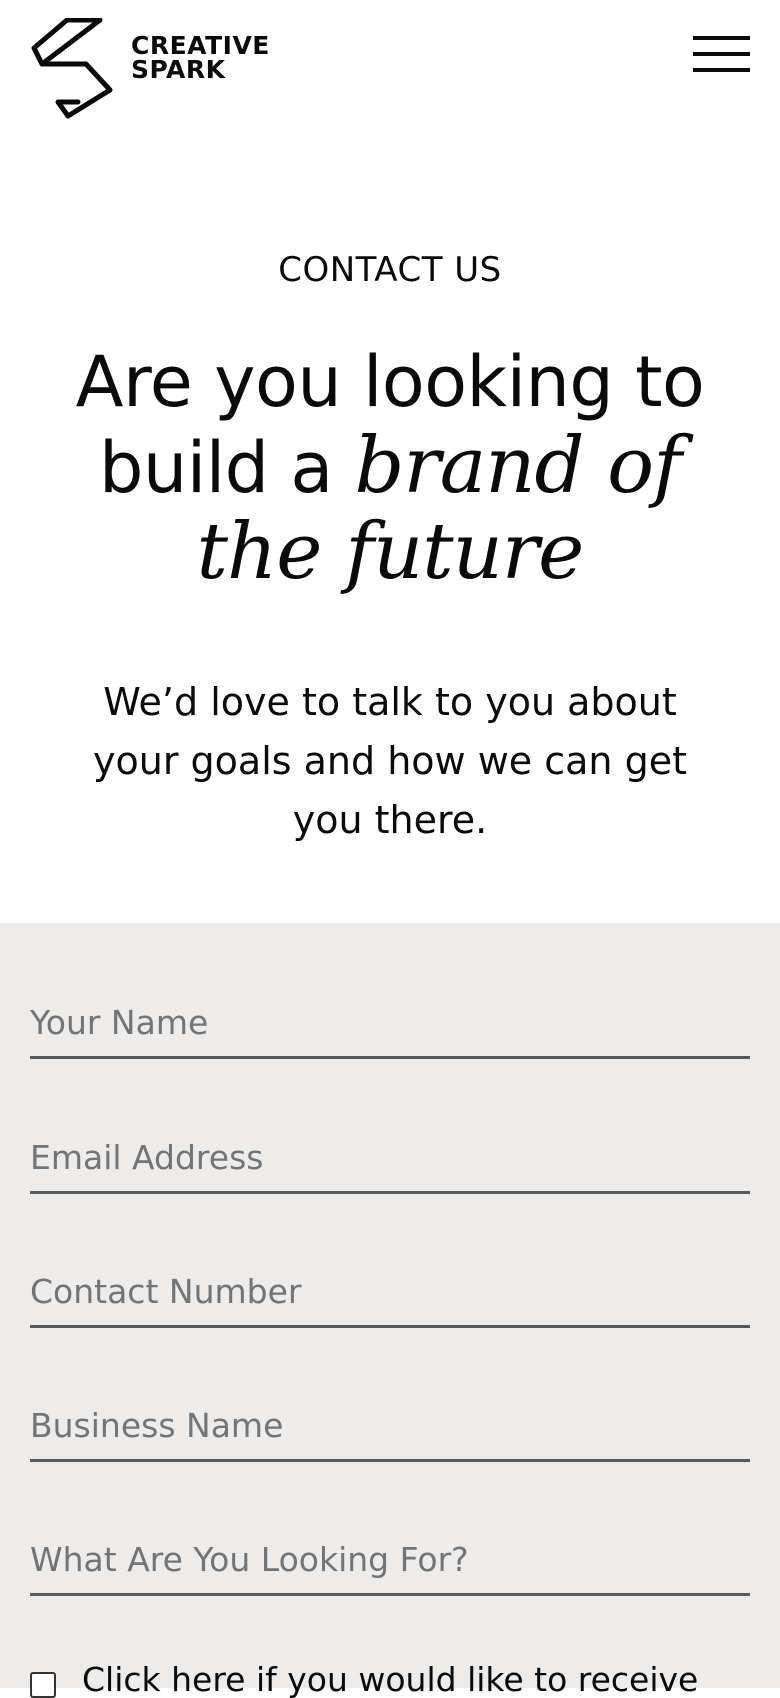  I want to click on email-field, so click(390, 1159).